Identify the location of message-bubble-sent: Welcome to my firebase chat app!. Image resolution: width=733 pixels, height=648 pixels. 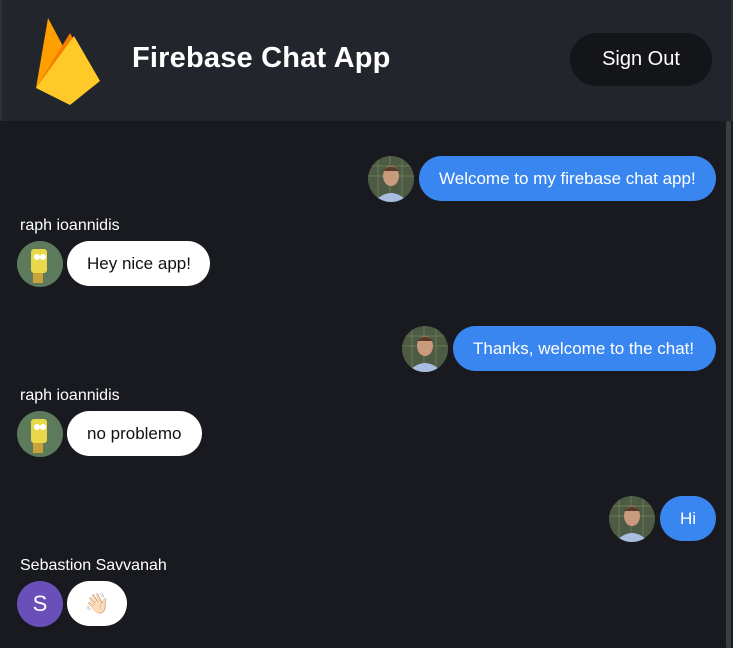
(567, 178).